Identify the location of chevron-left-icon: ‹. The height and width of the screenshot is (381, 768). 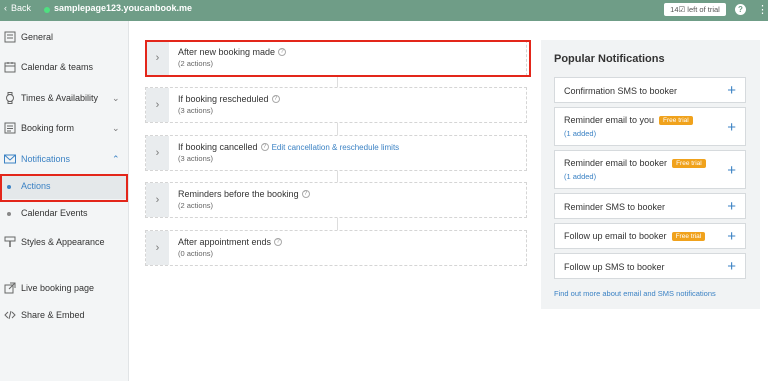
(5, 8).